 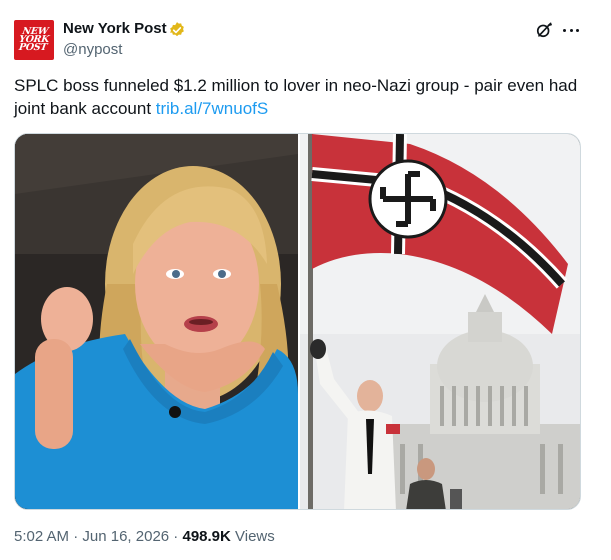 What do you see at coordinates (33, 47) in the screenshot?
I see `avatar-text-line: POST` at bounding box center [33, 47].